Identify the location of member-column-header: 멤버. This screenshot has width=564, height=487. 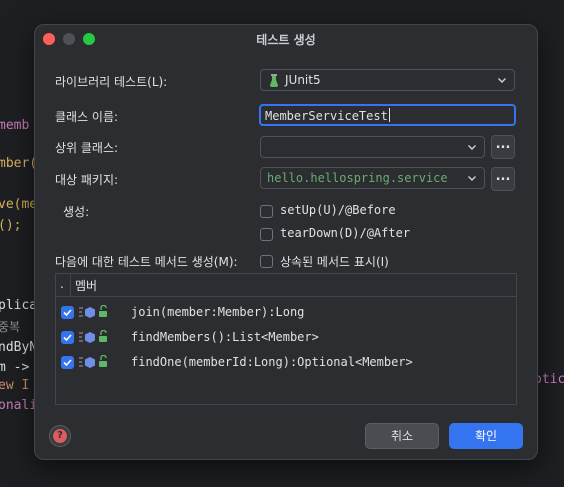
(86, 285).